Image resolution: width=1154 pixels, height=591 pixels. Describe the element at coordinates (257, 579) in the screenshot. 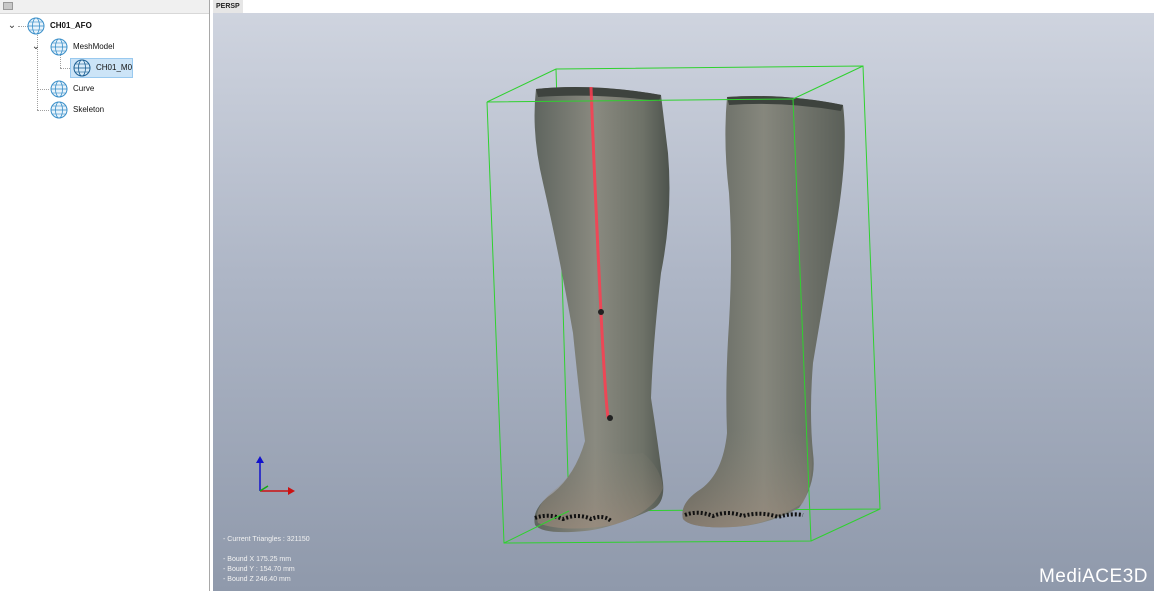

I see `bound-z-readout: - Bound Z 246.40 mm` at that location.